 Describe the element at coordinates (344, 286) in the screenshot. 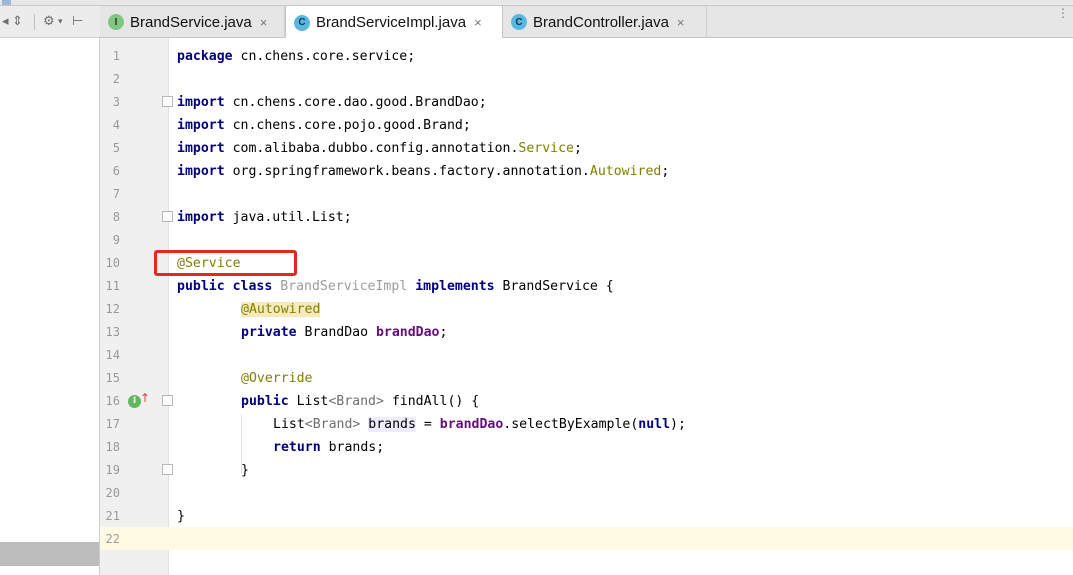

I see `class-name: BrandServiceImpl` at that location.